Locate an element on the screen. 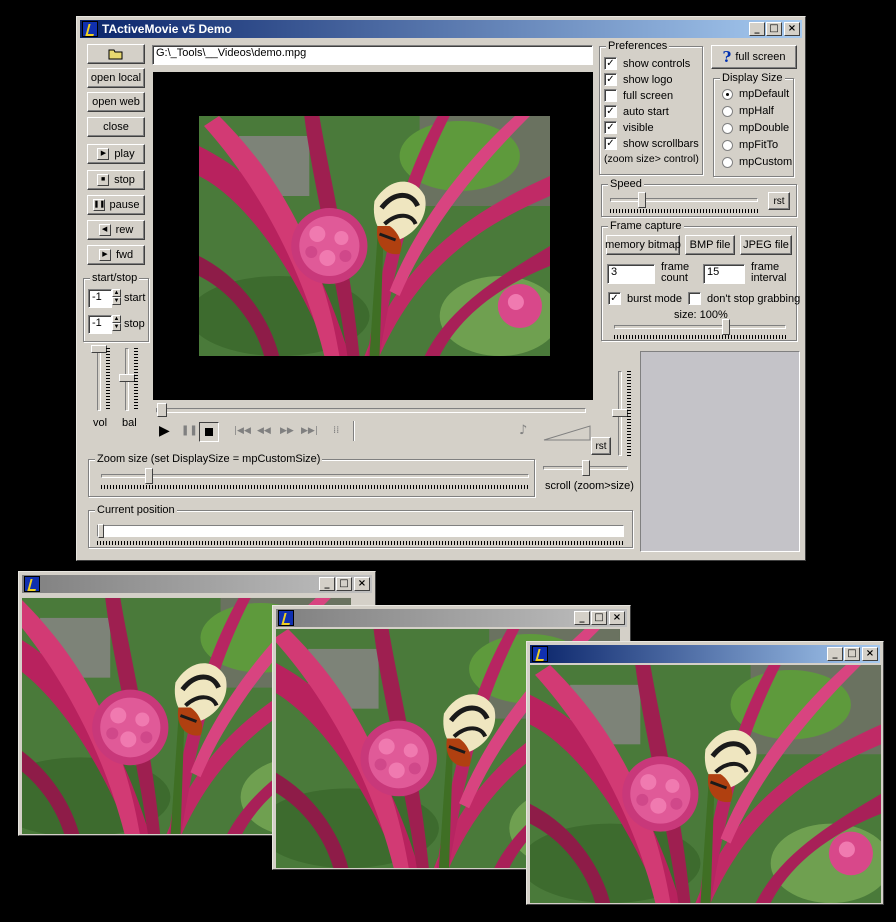 This screenshot has height=922, width=896. capture-window-1-close-icon: × is located at coordinates (362, 584).